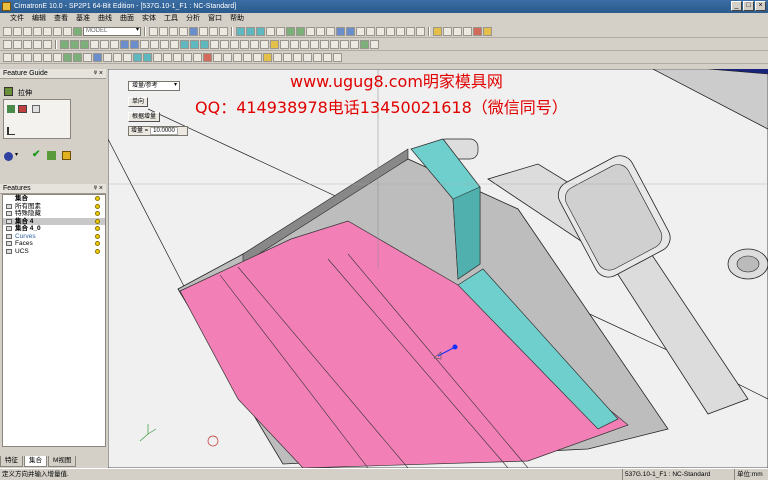  I want to click on tree-item-set: 集合, so click(54, 199).